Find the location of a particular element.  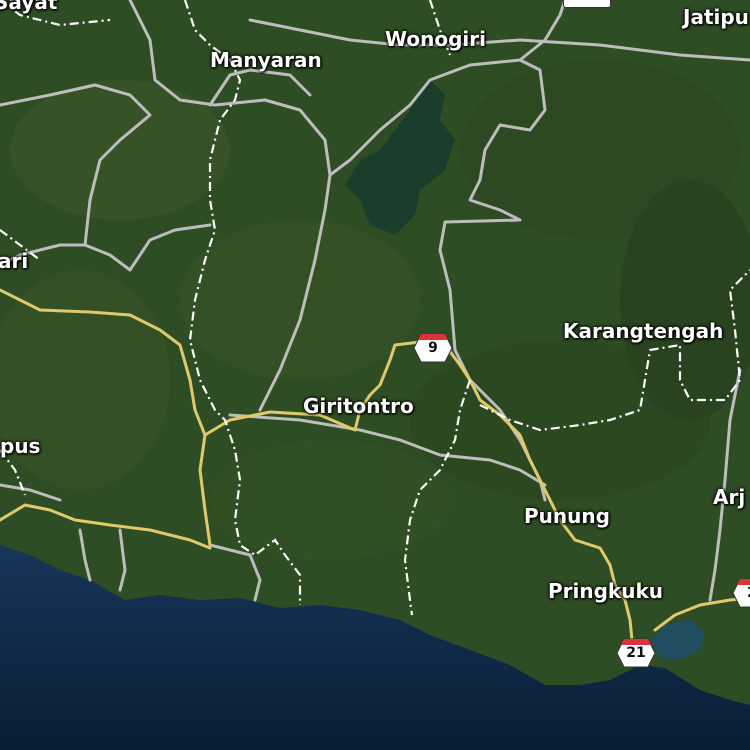

place-label-jatipu: Jatipu is located at coordinates (716, 17).